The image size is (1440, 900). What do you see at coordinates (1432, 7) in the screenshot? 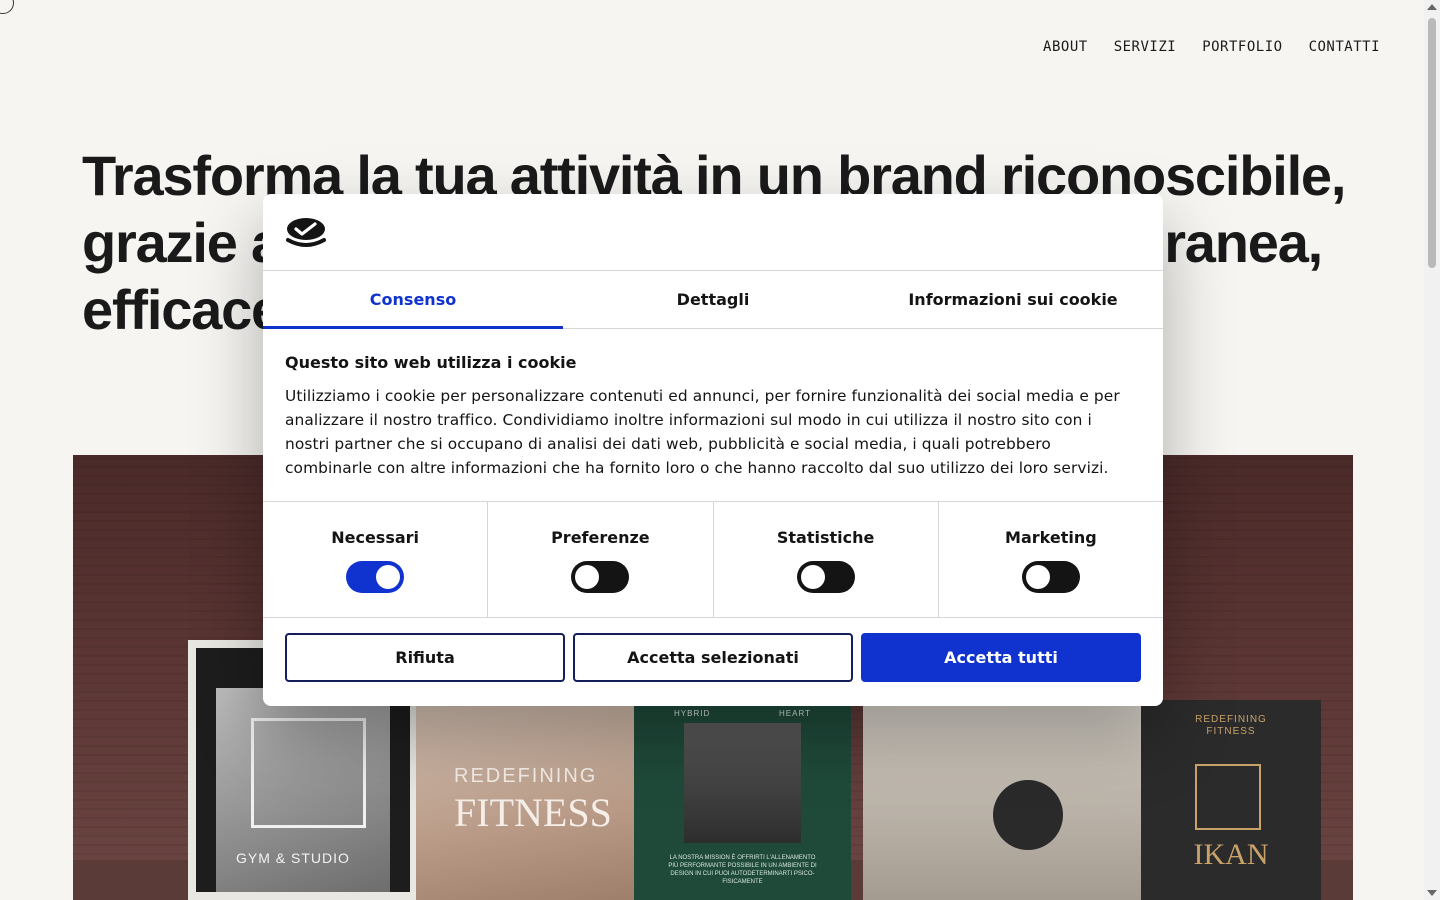
I see `scroll-up-icon` at bounding box center [1432, 7].